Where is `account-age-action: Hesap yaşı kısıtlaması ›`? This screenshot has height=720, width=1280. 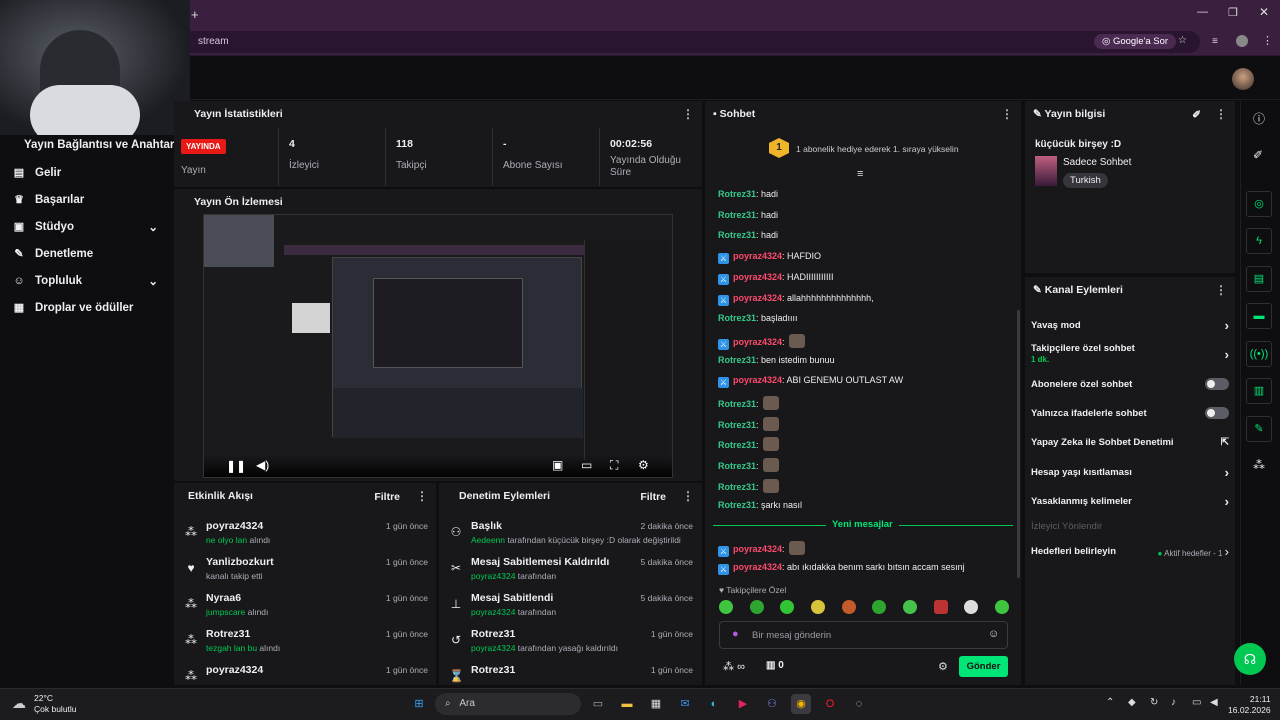 account-age-action: Hesap yaşı kısıtlaması › is located at coordinates (1130, 472).